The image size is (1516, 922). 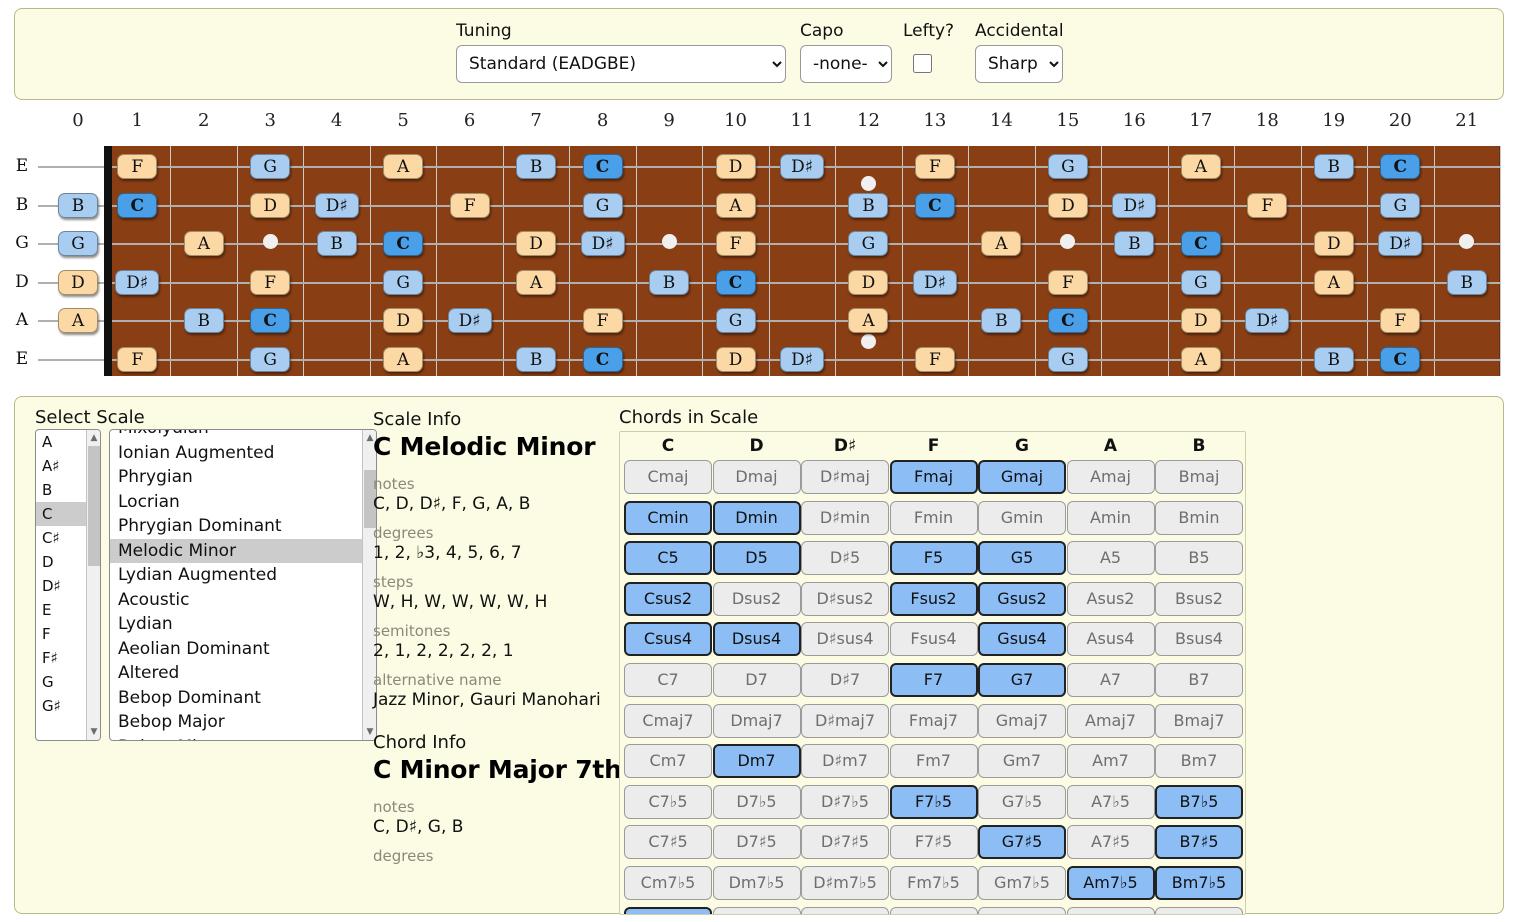 What do you see at coordinates (668, 720) in the screenshot?
I see `chord-cell: Cmaj7` at bounding box center [668, 720].